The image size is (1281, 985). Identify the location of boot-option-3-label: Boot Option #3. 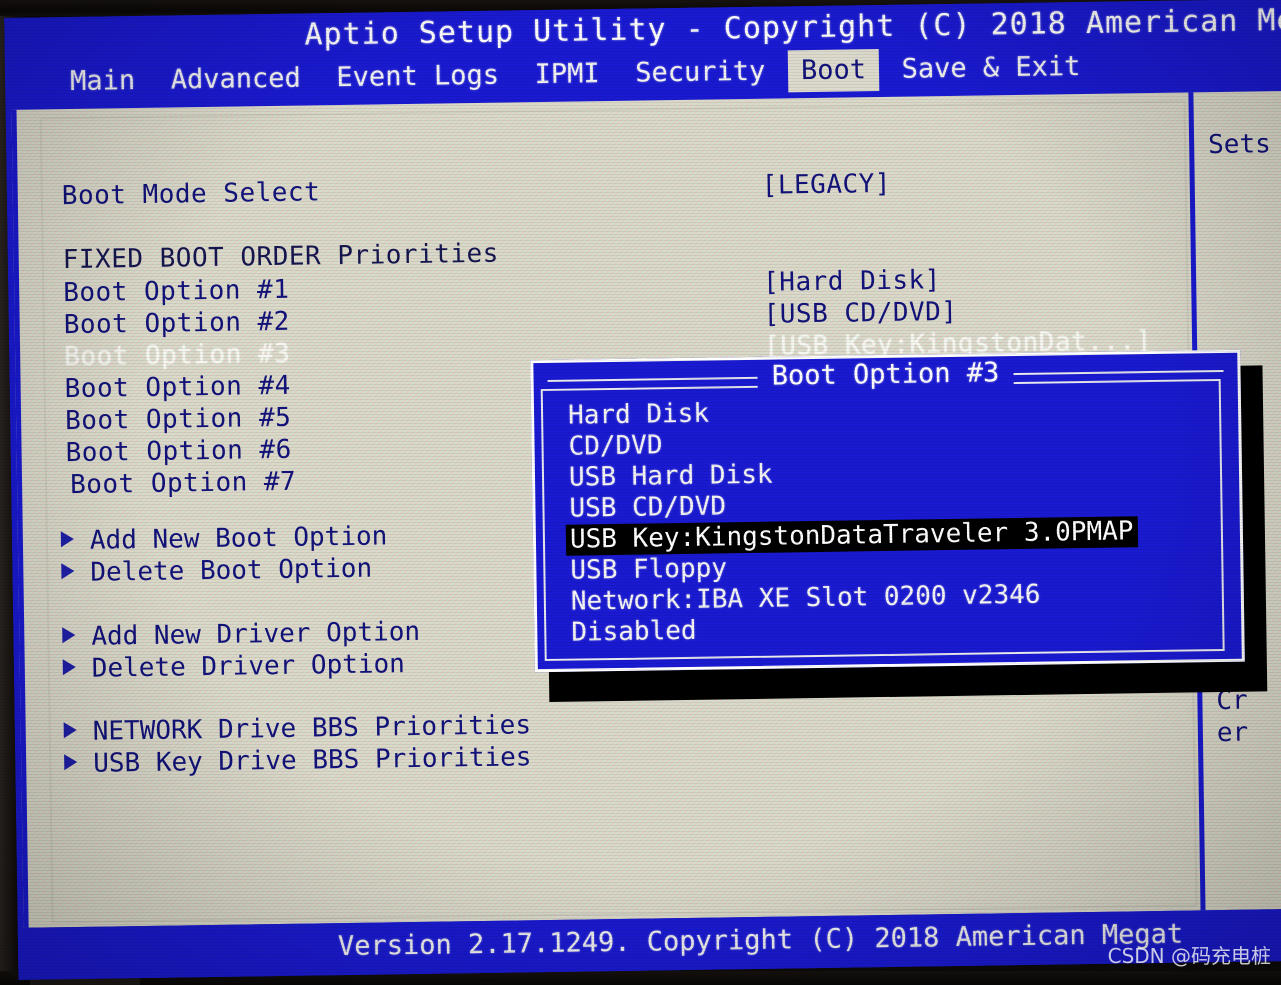
(177, 355).